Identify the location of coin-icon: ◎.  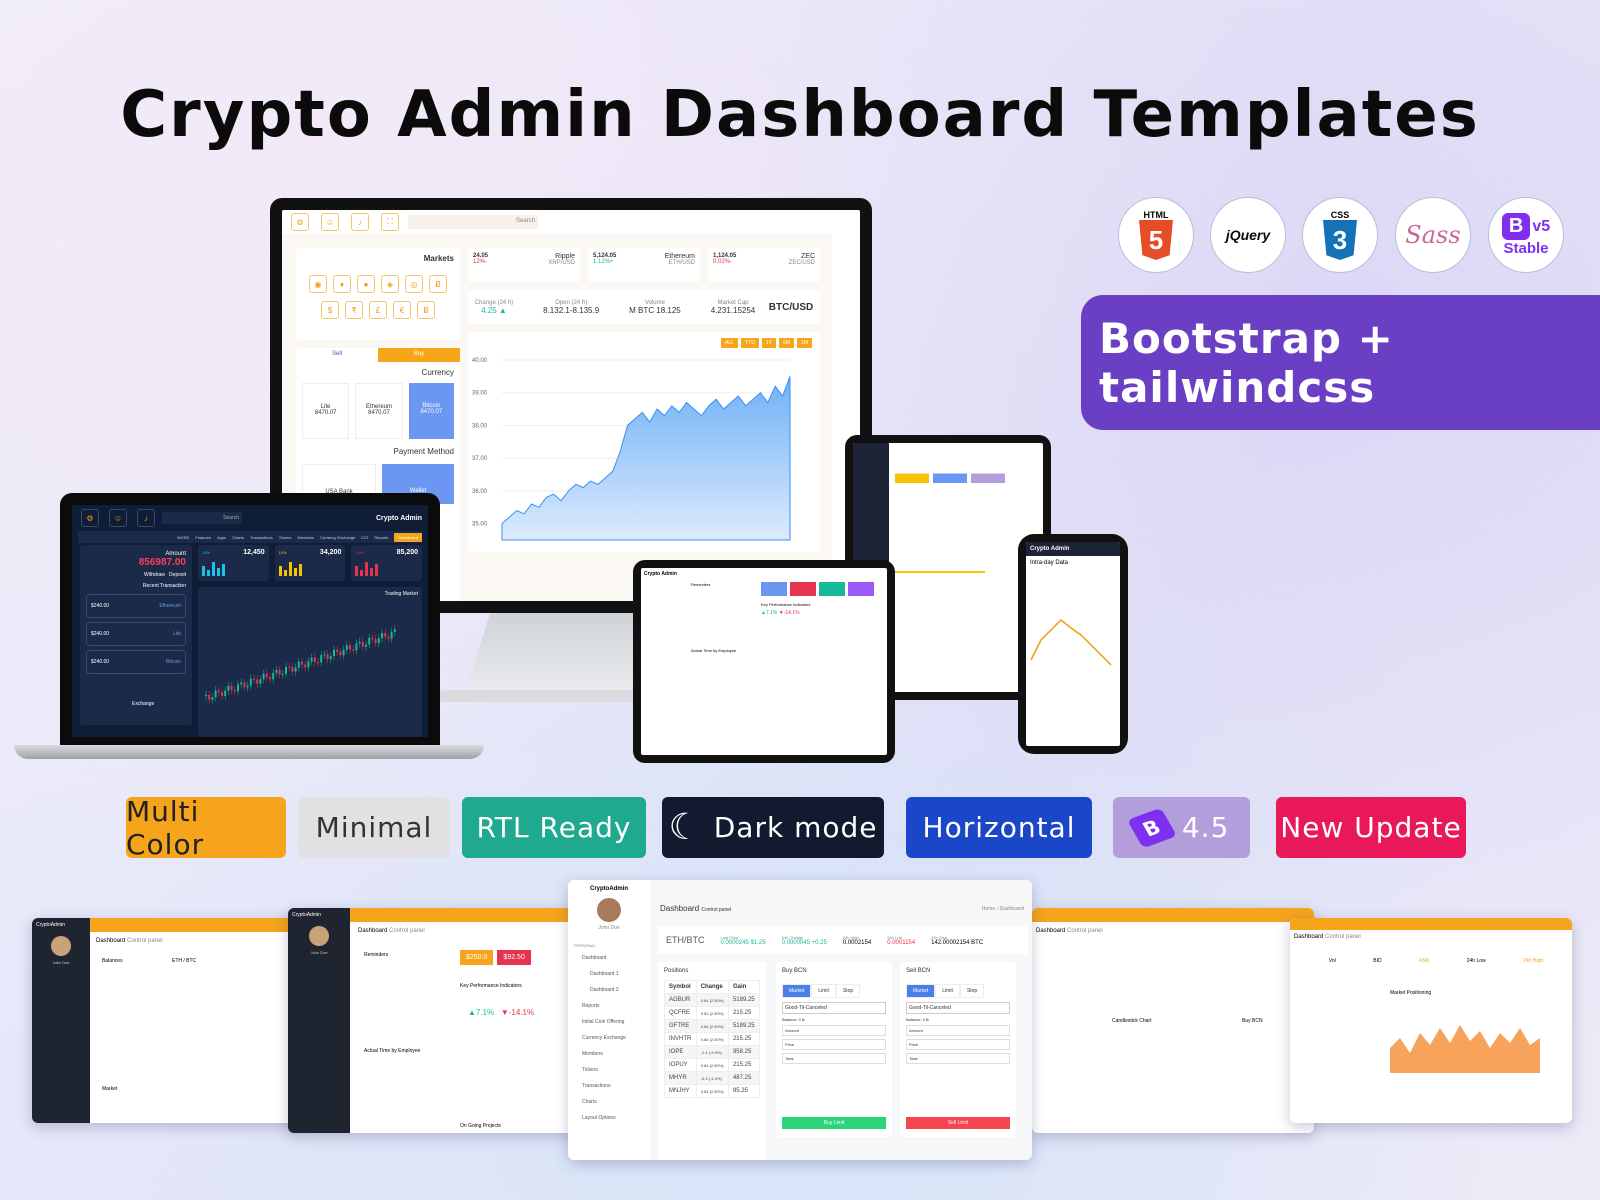
(414, 284).